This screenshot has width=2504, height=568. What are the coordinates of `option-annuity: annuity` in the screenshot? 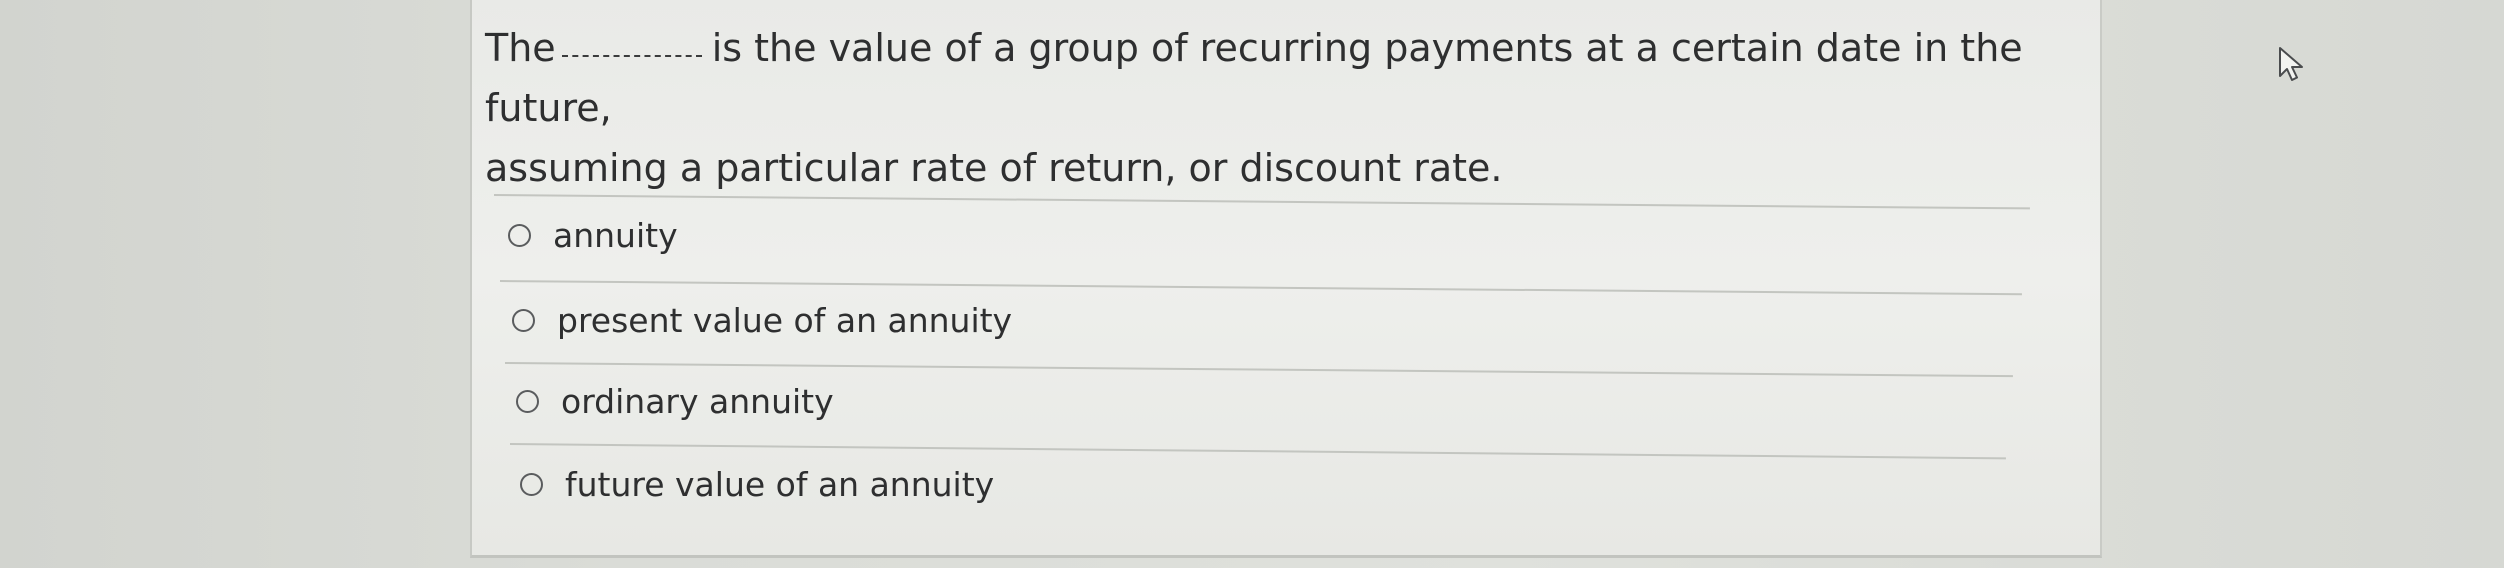 It's located at (593, 235).